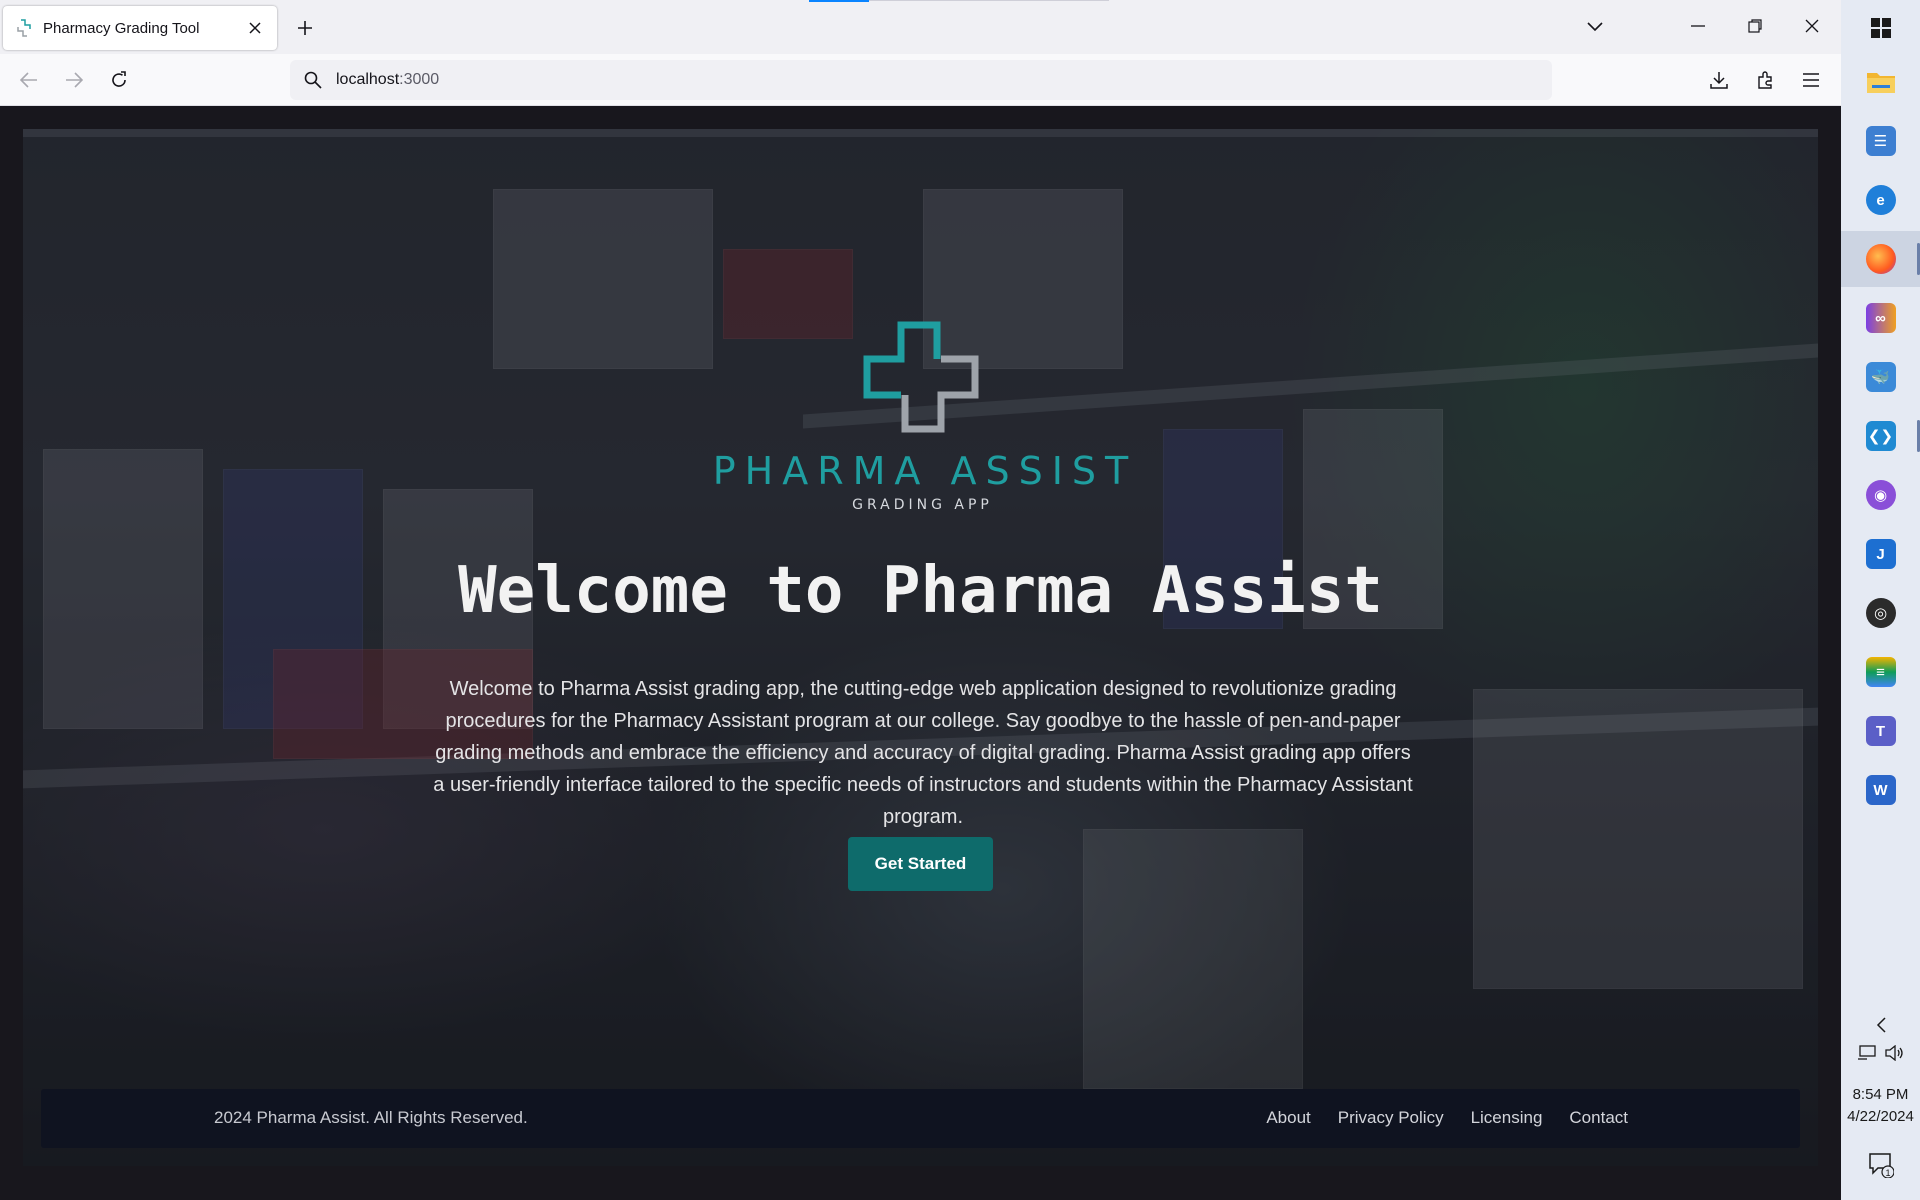 This screenshot has height=1200, width=1920. What do you see at coordinates (371, 1117) in the screenshot?
I see `copyright-text: 2024 Pharma Assist. All Rights Reserved.` at bounding box center [371, 1117].